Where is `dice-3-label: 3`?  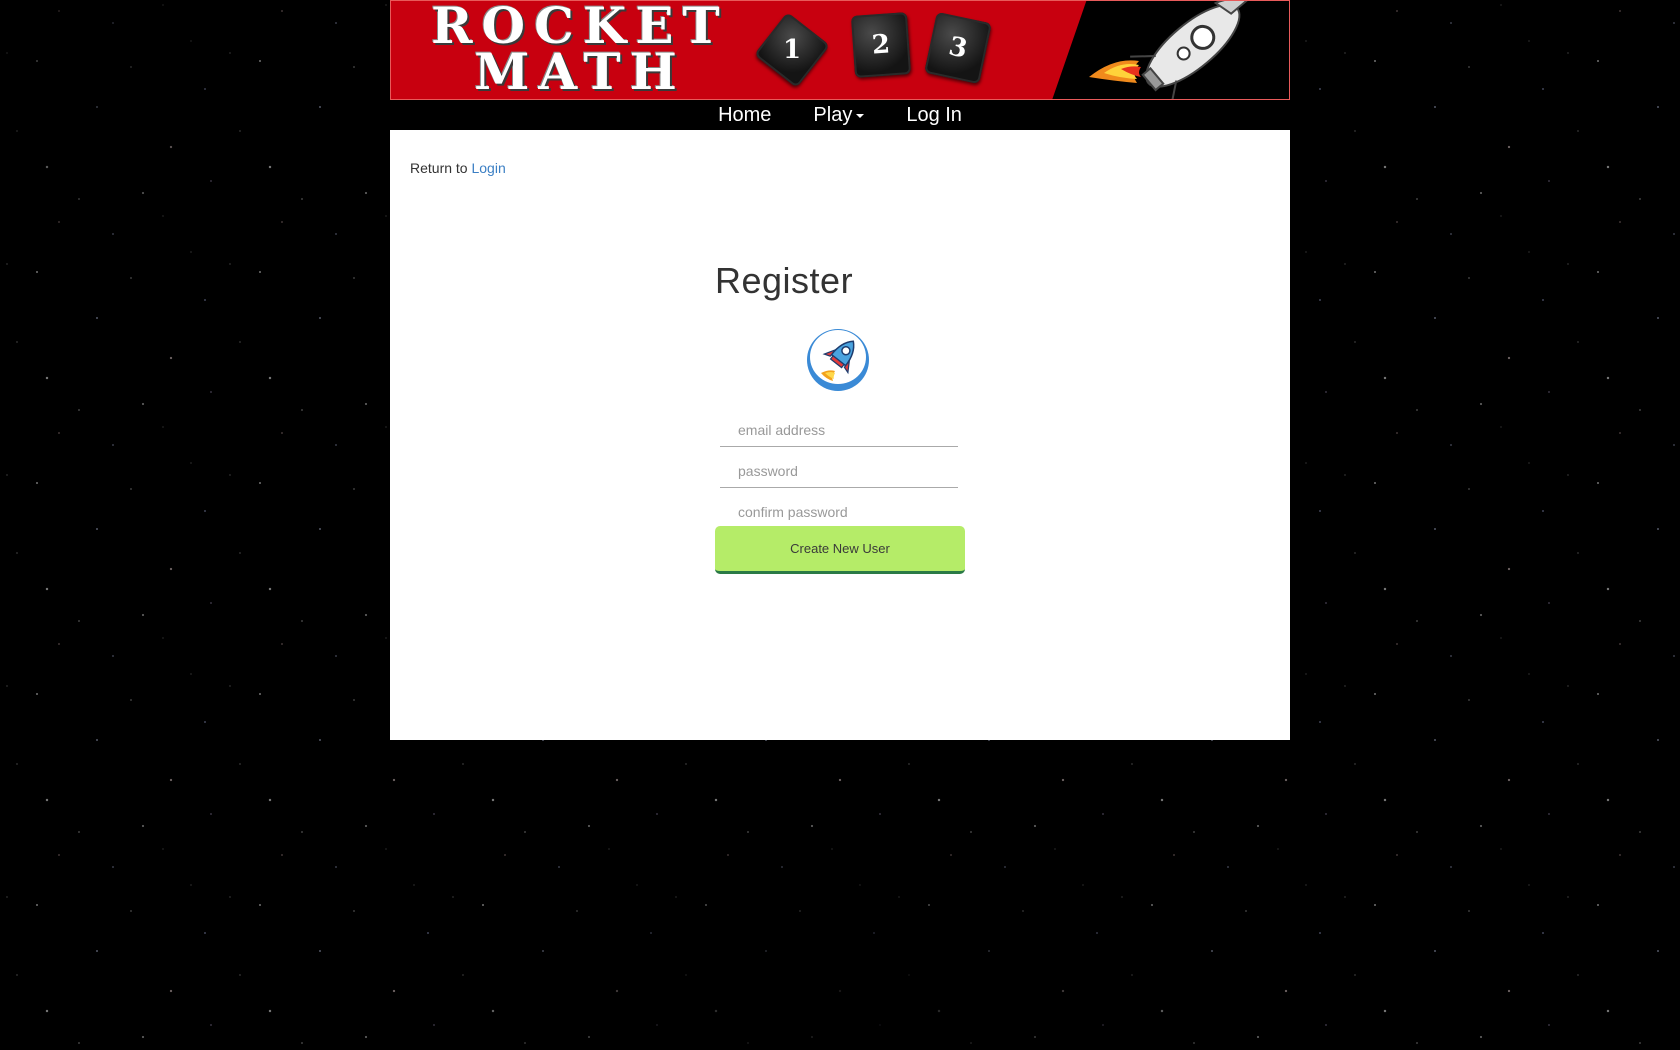
dice-3-label: 3 is located at coordinates (958, 48).